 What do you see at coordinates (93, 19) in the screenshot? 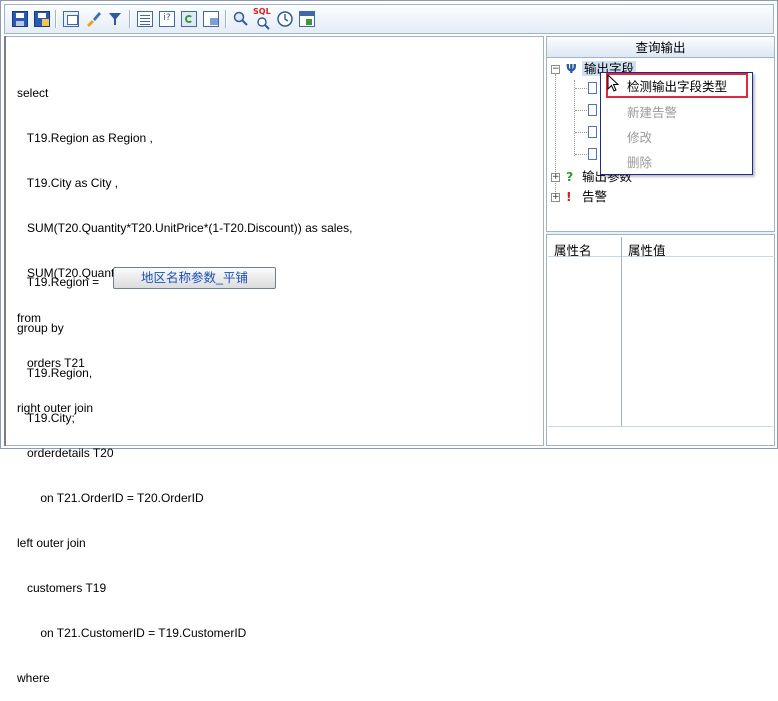
I see `brush-icon` at bounding box center [93, 19].